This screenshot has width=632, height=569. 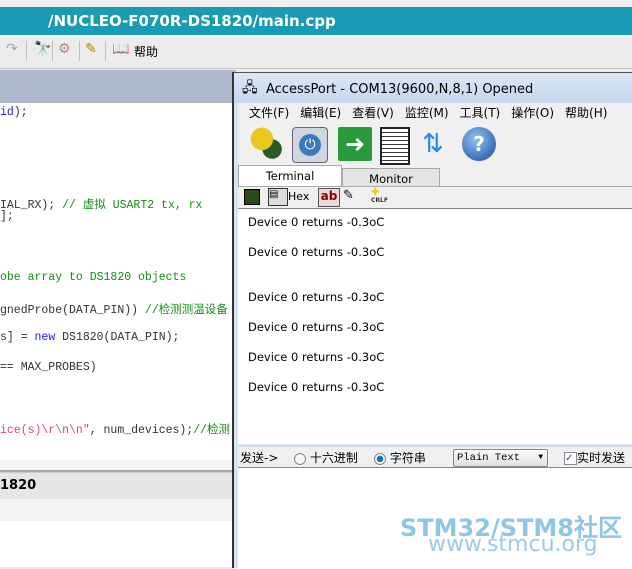 I want to click on menu-bar: 文件(F) 编辑(E) 查看(V) 监控(M) 工具(T) 操作(O) 帮助(H), so click(x=435, y=113).